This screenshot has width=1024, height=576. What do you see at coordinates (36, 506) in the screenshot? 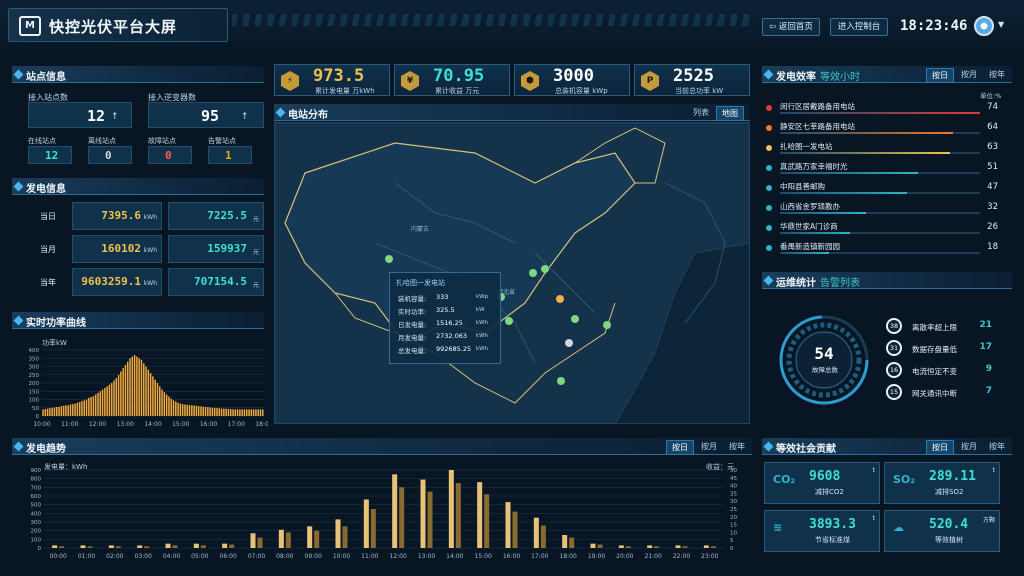
I see `y-tick-label: 500` at bounding box center [36, 506].